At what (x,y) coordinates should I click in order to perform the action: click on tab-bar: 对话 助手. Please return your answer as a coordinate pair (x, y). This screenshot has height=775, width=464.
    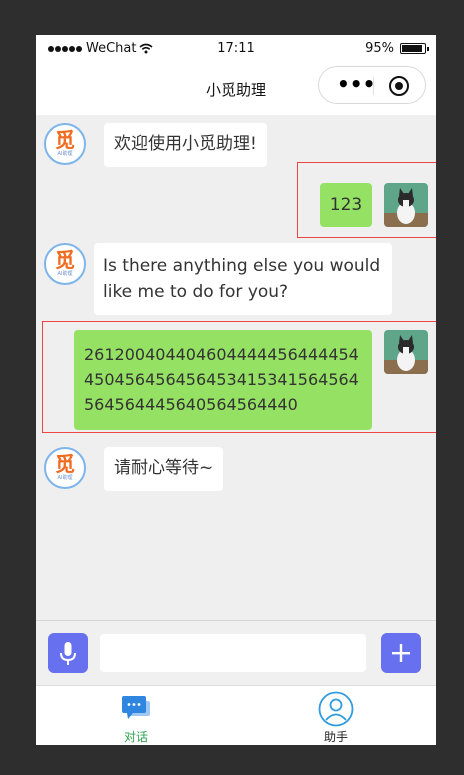
    Looking at the image, I should click on (236, 715).